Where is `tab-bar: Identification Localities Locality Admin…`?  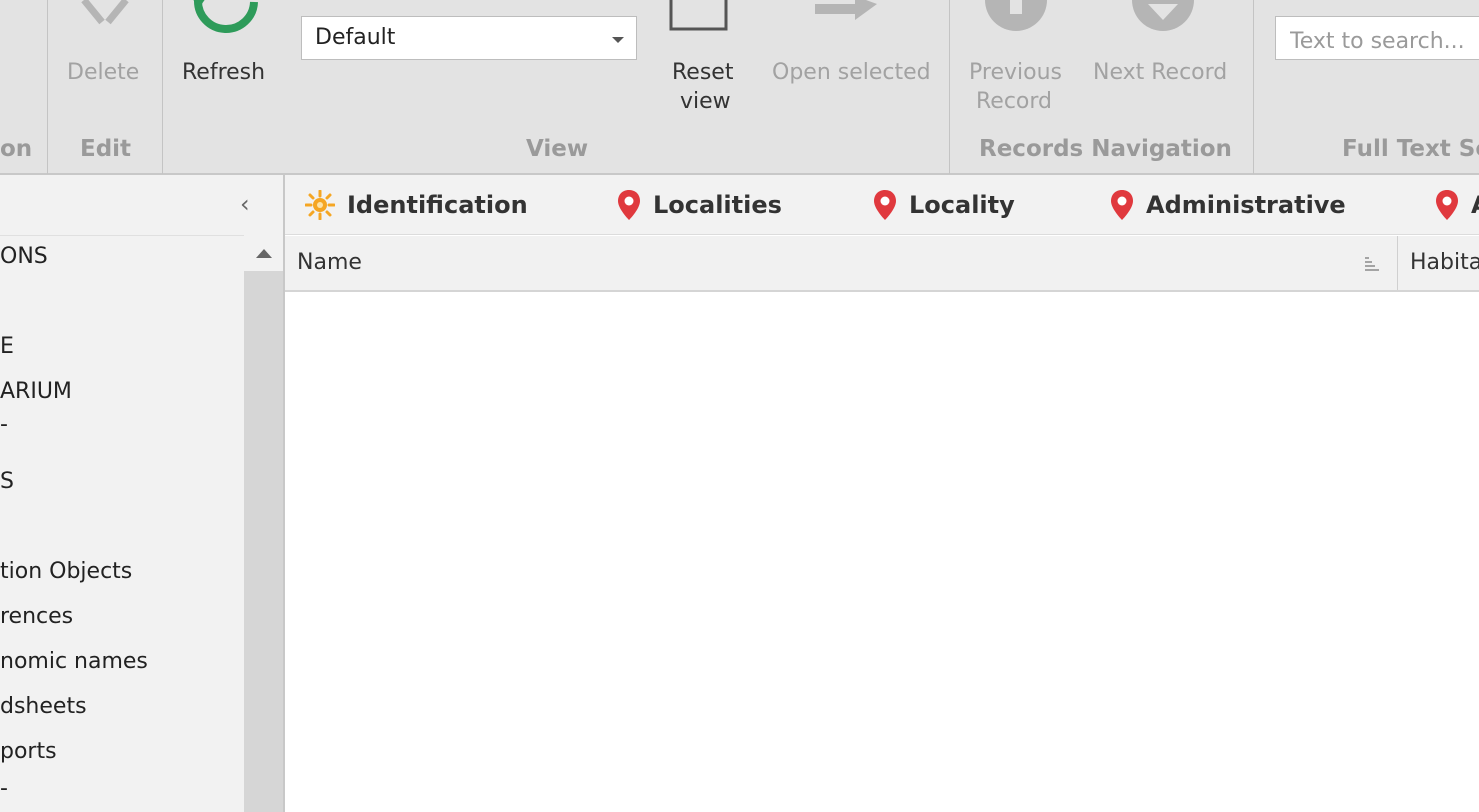
tab-bar: Identification Localities Locality Admin… is located at coordinates (882, 205).